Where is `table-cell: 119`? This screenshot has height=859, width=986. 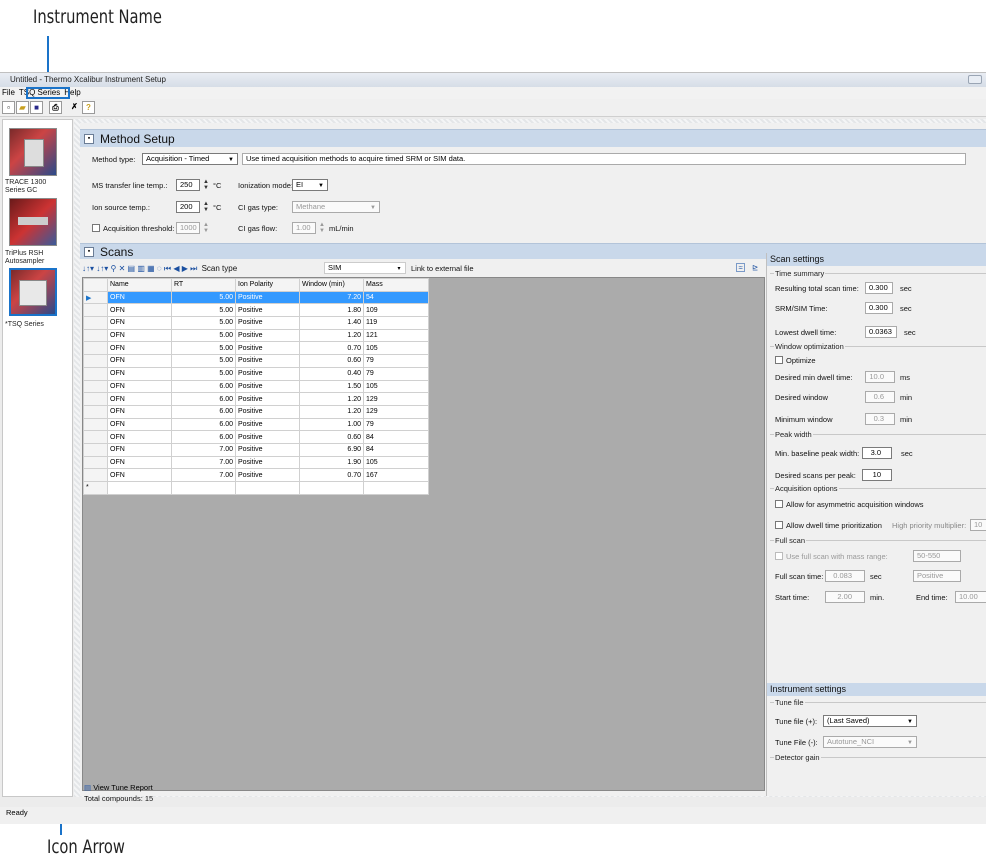
table-cell: 119 is located at coordinates (396, 323).